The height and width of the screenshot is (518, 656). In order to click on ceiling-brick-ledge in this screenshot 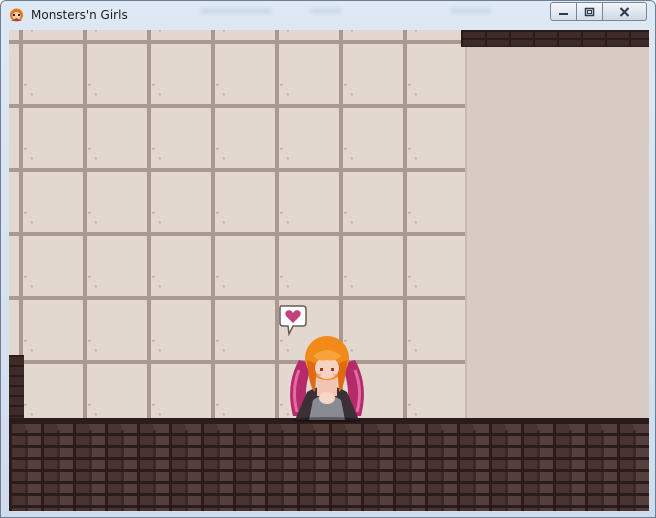, I will do `click(555, 38)`.